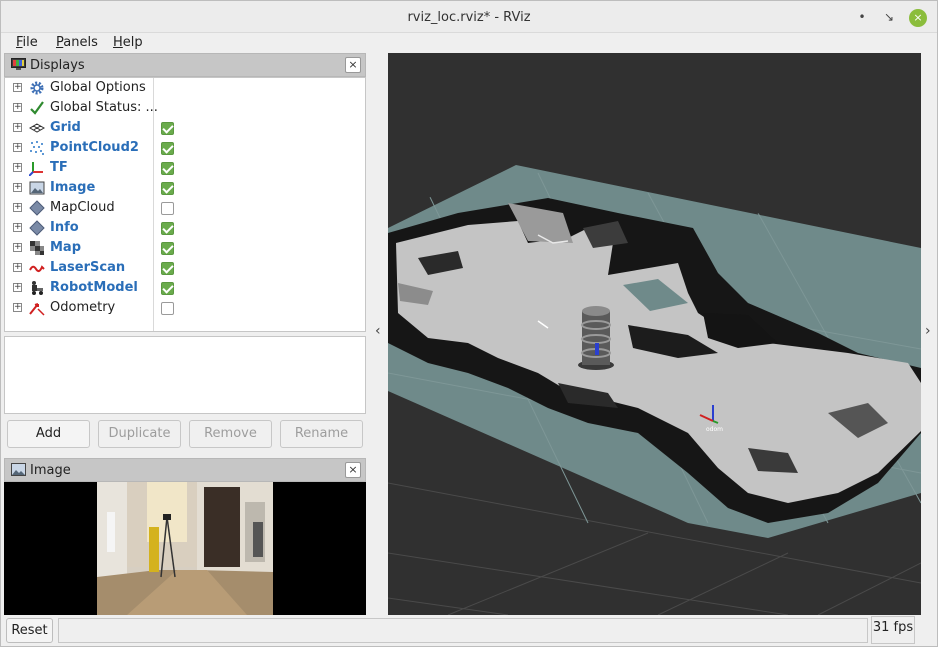  What do you see at coordinates (185, 288) in the screenshot?
I see `display-item-robotmodel: + RobotModel` at bounding box center [185, 288].